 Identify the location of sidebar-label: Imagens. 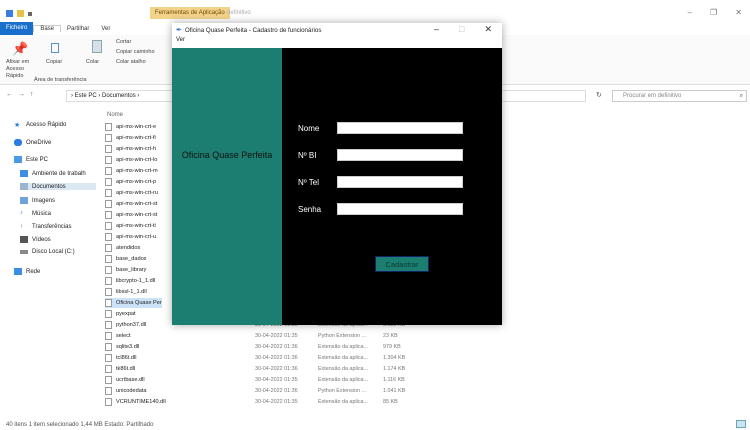
(44, 200).